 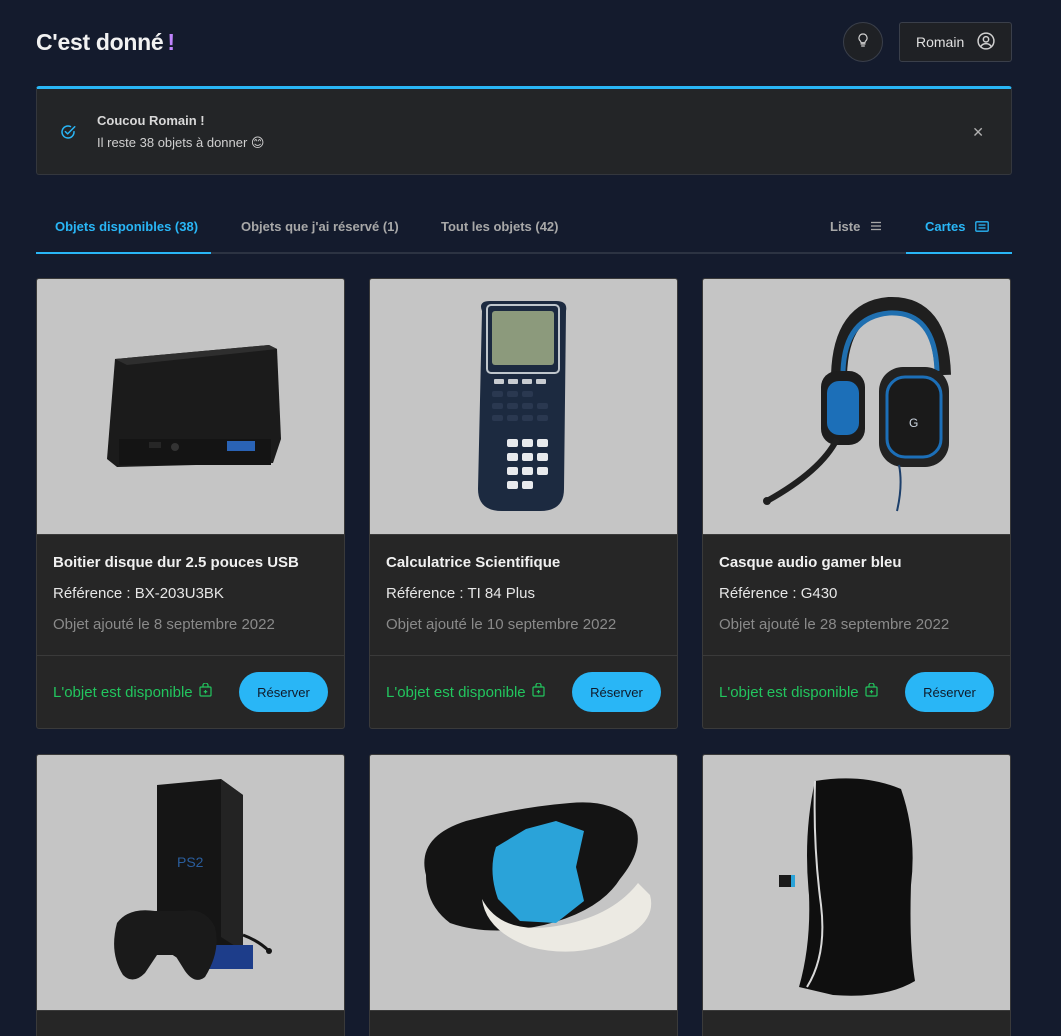 I want to click on alert-title: Coucou Romain !, so click(x=151, y=120).